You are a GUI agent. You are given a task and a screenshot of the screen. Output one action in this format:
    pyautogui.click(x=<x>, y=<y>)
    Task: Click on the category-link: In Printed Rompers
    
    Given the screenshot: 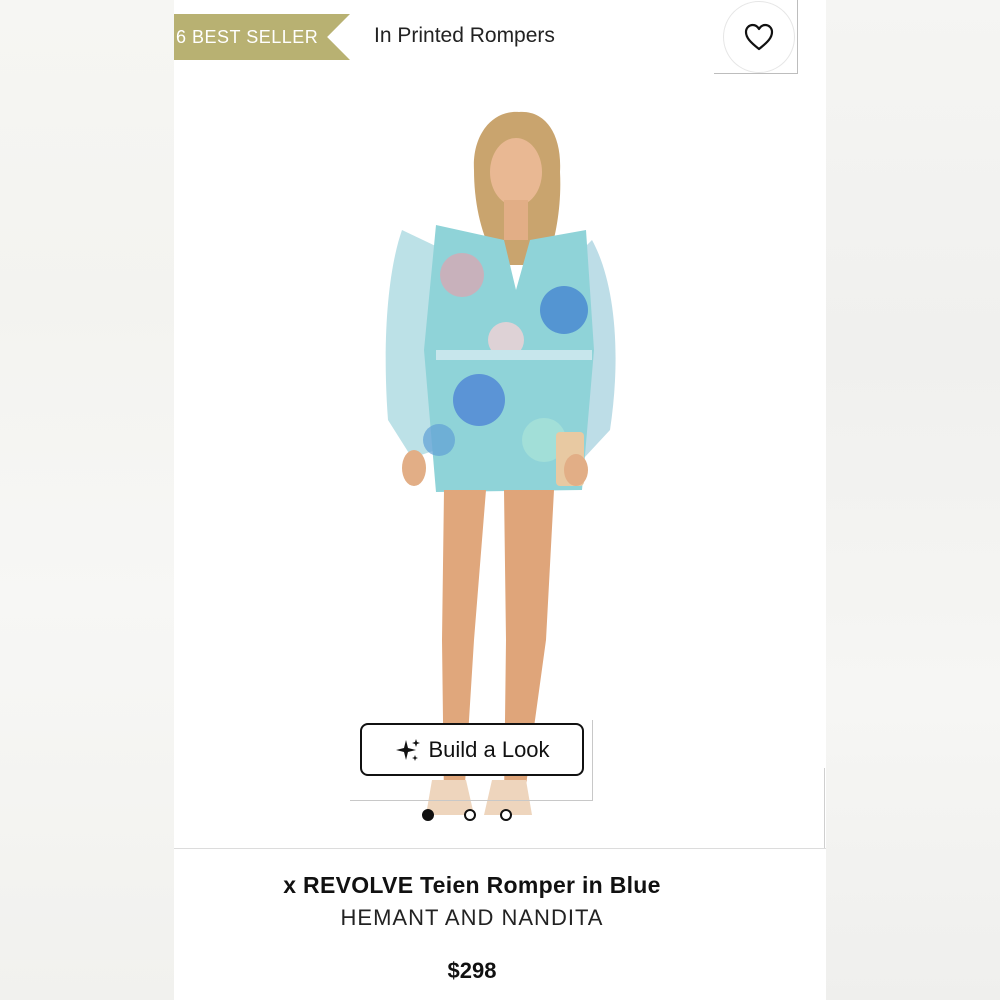 What is the action you would take?
    pyautogui.click(x=464, y=36)
    